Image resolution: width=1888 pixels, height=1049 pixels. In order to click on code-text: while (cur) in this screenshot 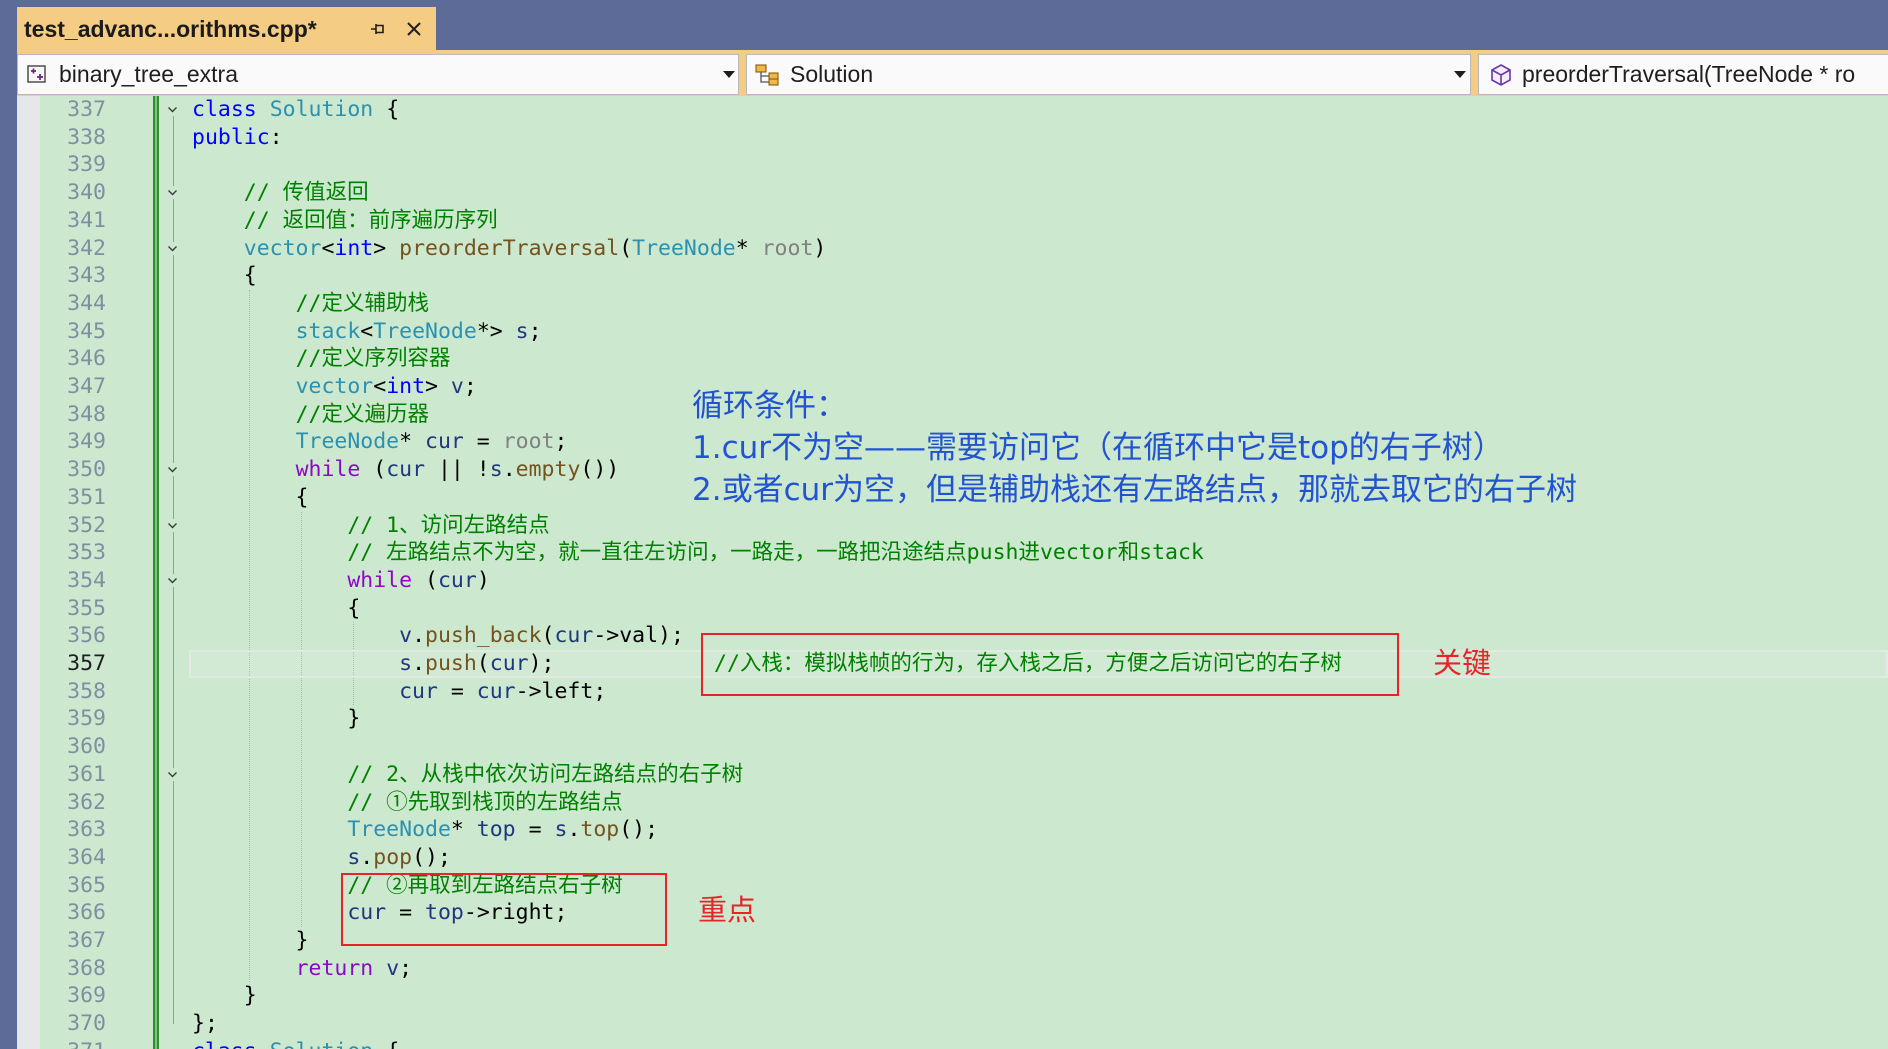, I will do `click(340, 581)`.